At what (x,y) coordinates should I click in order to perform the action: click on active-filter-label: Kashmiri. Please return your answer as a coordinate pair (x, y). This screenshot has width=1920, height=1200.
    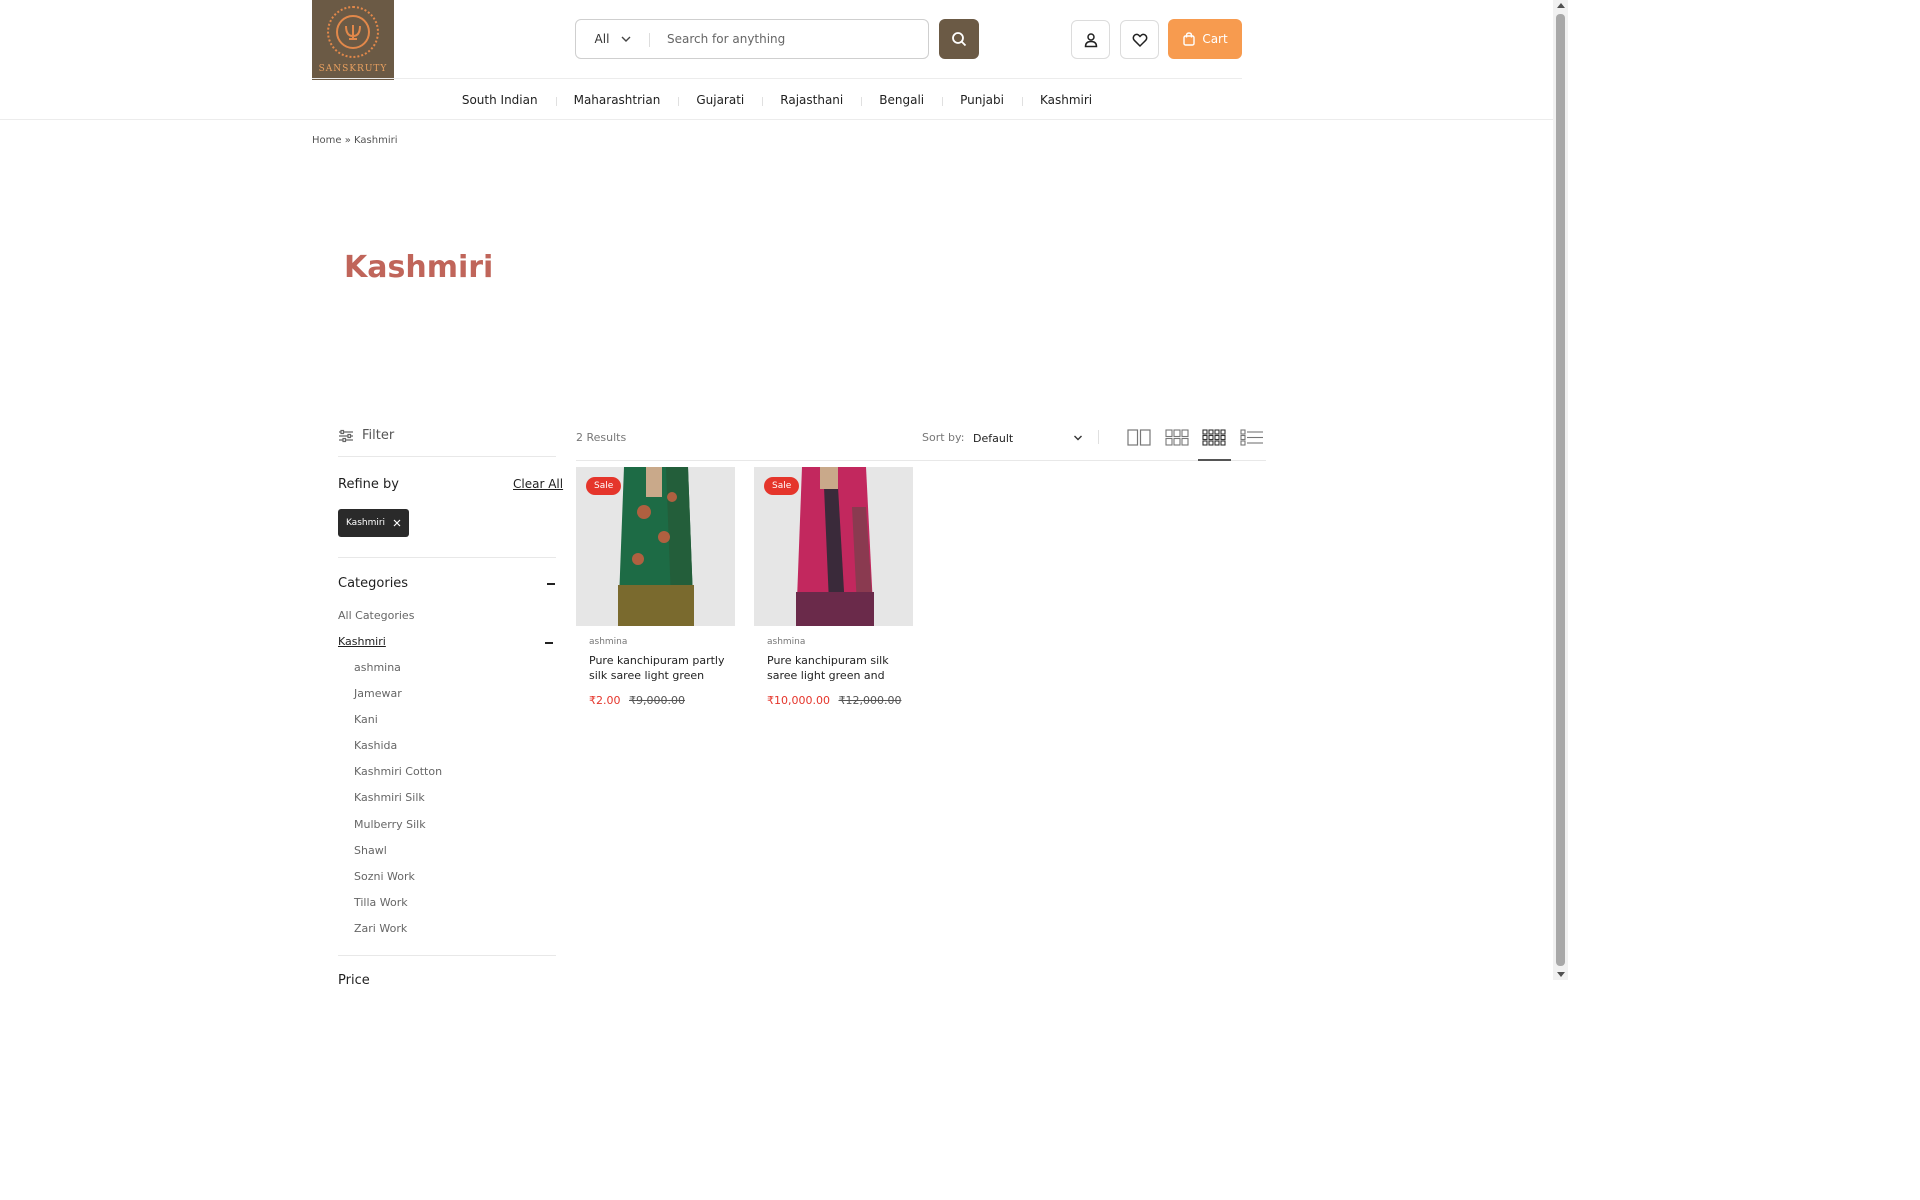
    Looking at the image, I should click on (365, 523).